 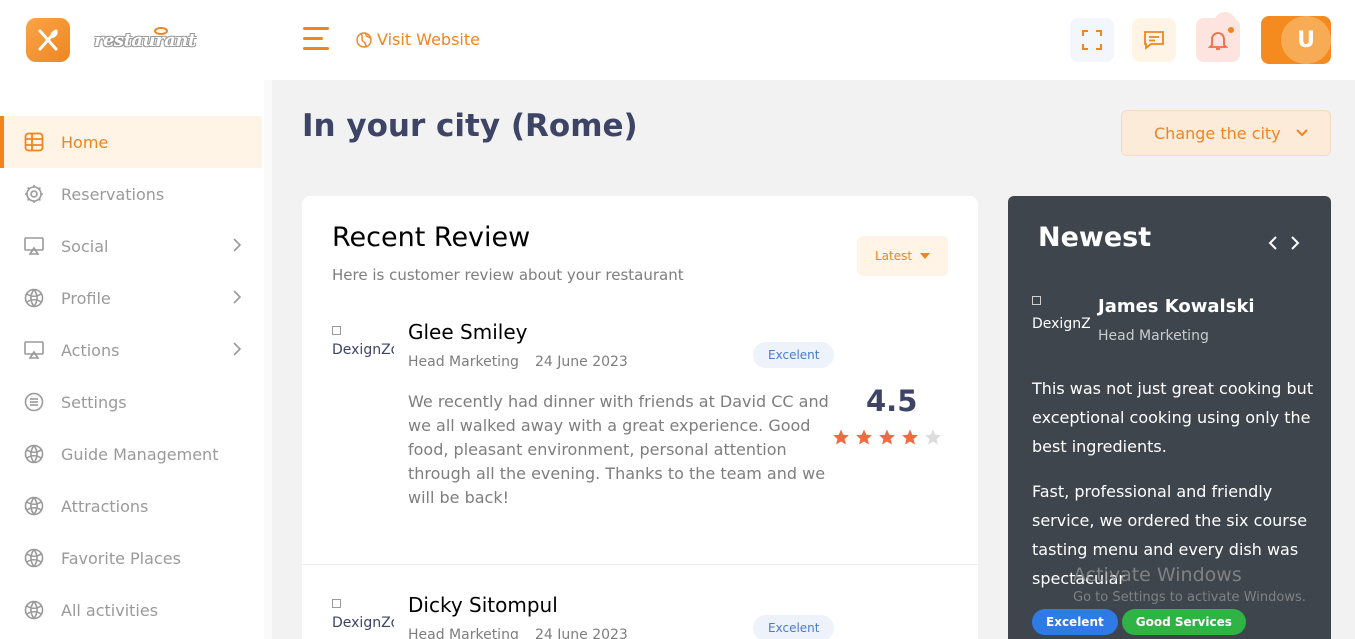 What do you see at coordinates (428, 39) in the screenshot?
I see `visit-website-label: Visit Website` at bounding box center [428, 39].